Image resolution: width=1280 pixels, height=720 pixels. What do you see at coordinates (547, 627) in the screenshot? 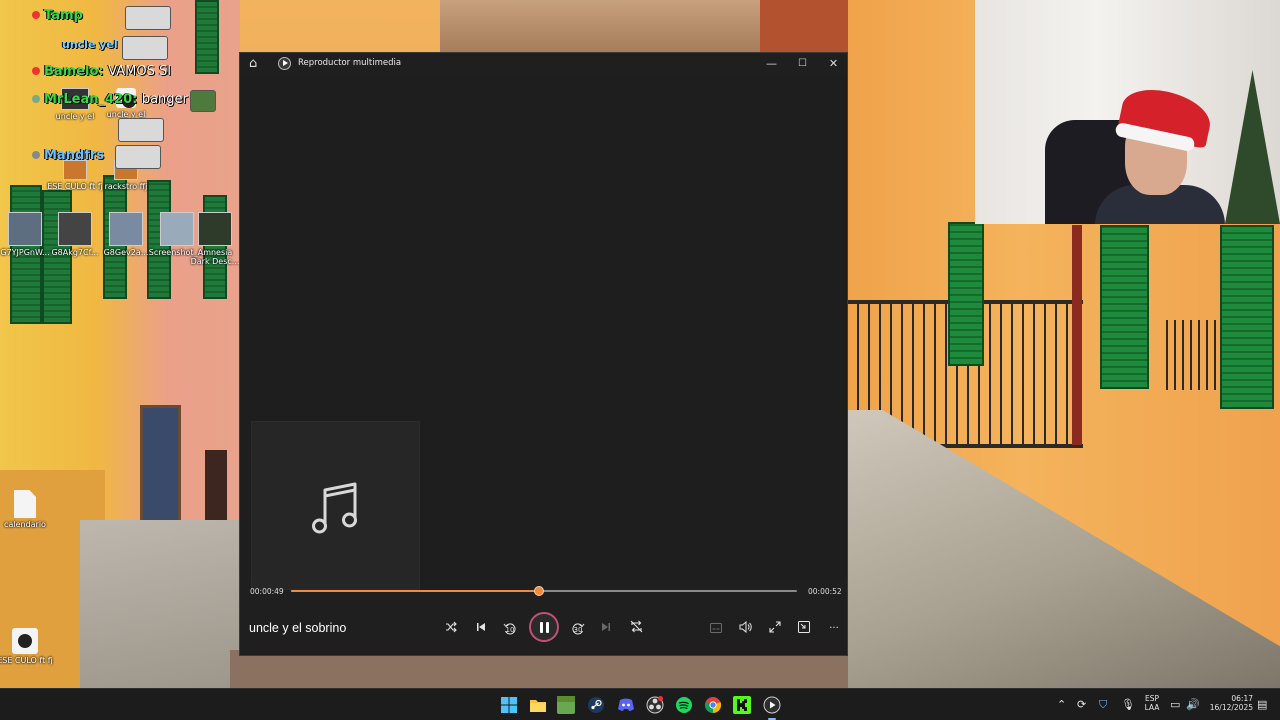
I see `pause-icon` at bounding box center [547, 627].